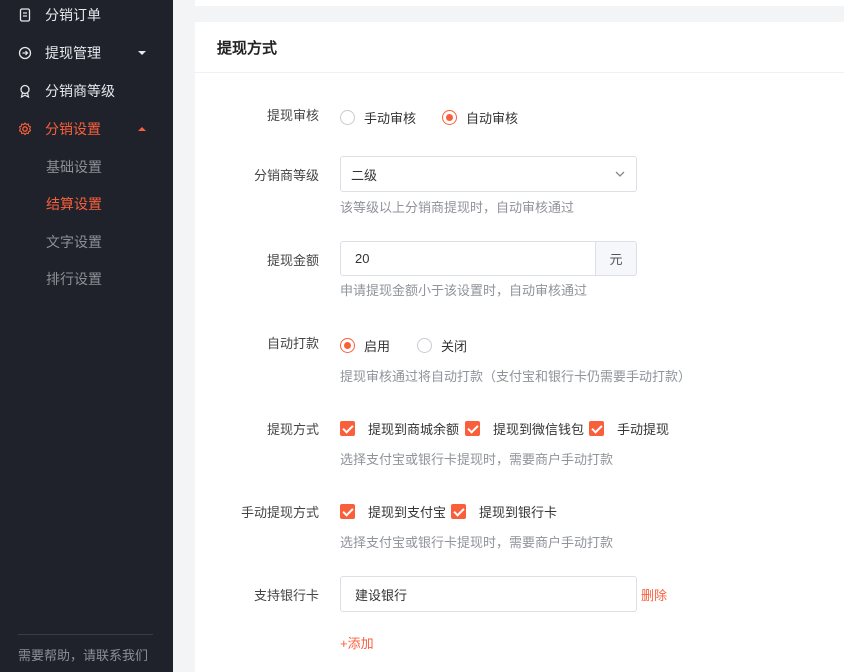  What do you see at coordinates (643, 429) in the screenshot?
I see `checkbox-label: 手动提现` at bounding box center [643, 429].